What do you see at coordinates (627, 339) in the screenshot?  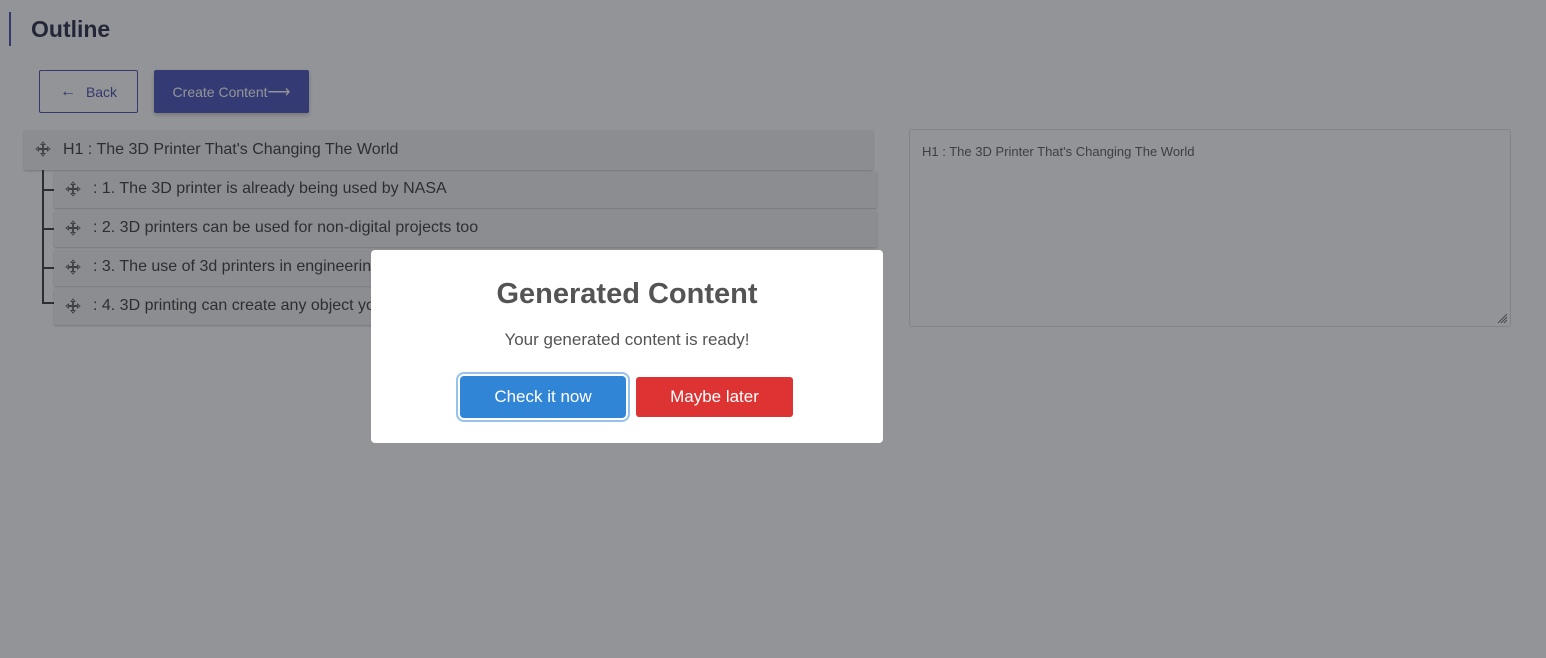 I see `dialog-message: Your generated content is ready!` at bounding box center [627, 339].